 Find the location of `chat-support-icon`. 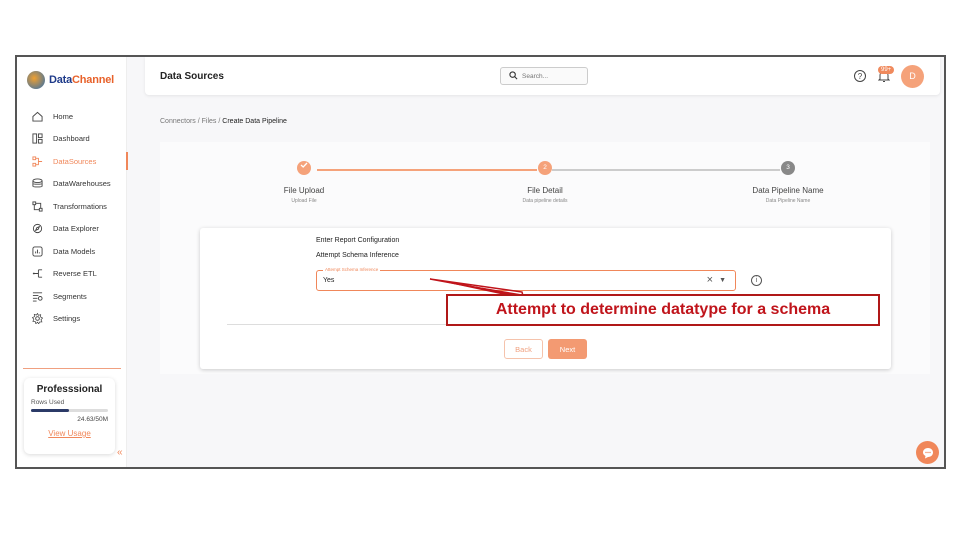

chat-support-icon is located at coordinates (927, 452).